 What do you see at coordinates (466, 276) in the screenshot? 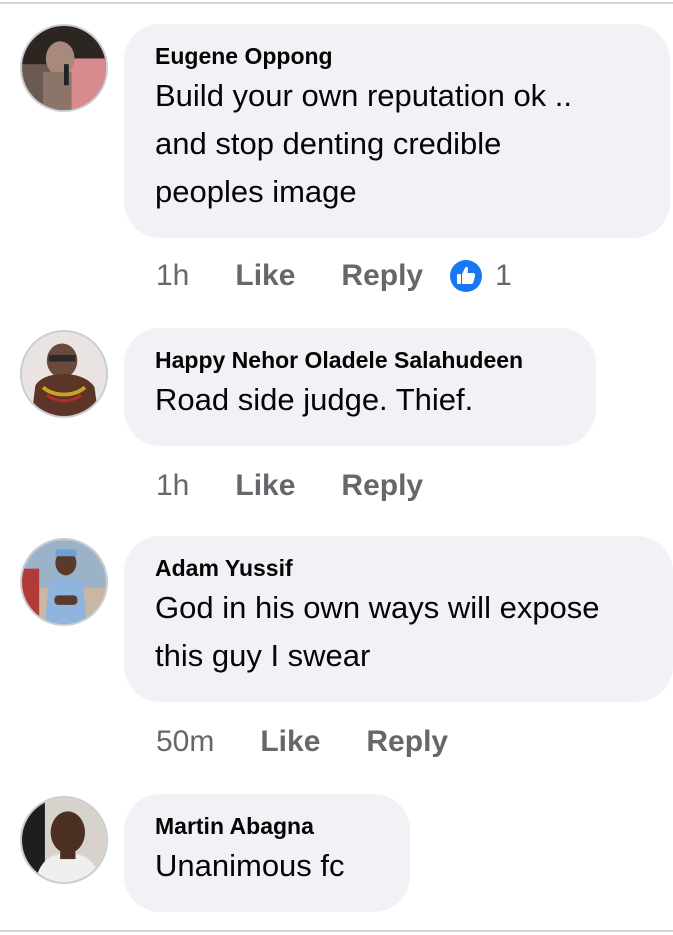
I see `thumbs-up-icon` at bounding box center [466, 276].